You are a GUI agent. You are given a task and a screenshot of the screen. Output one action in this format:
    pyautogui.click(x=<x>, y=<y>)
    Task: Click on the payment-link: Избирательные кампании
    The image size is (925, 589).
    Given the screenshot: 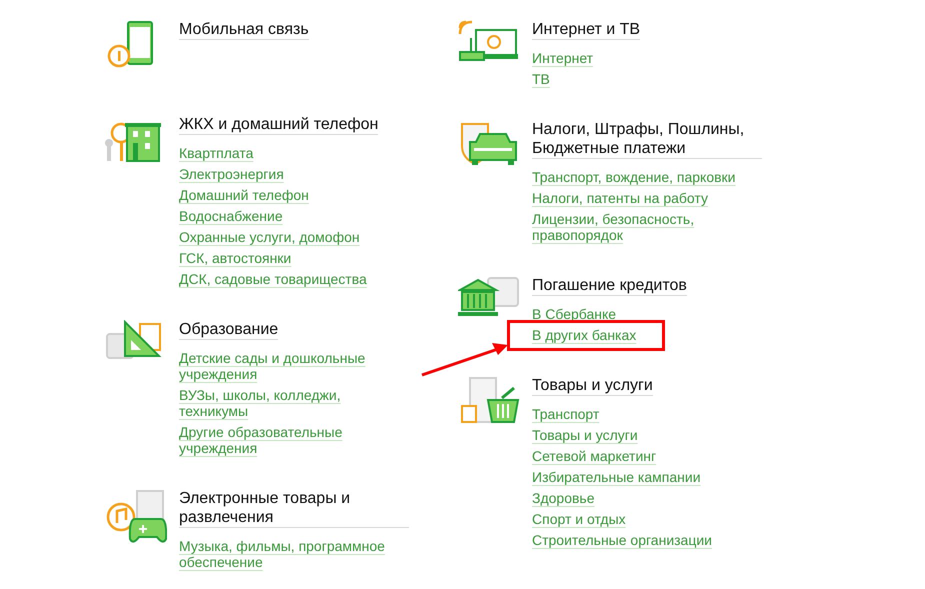 What is the action you would take?
    pyautogui.click(x=616, y=477)
    